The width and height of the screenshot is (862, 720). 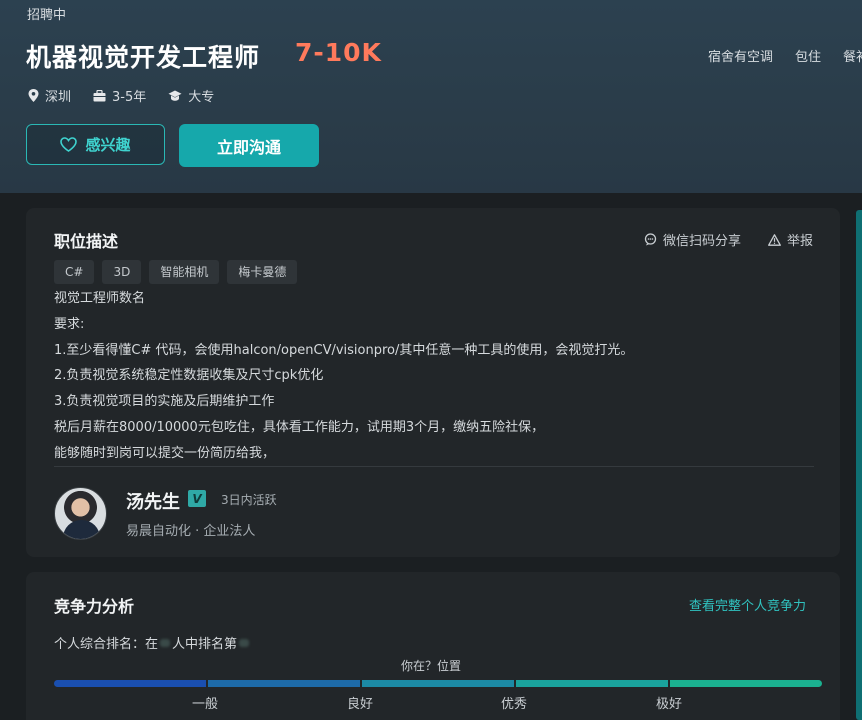 What do you see at coordinates (191, 531) in the screenshot?
I see `recruiter-company: 易晨自动化 · 企业法人` at bounding box center [191, 531].